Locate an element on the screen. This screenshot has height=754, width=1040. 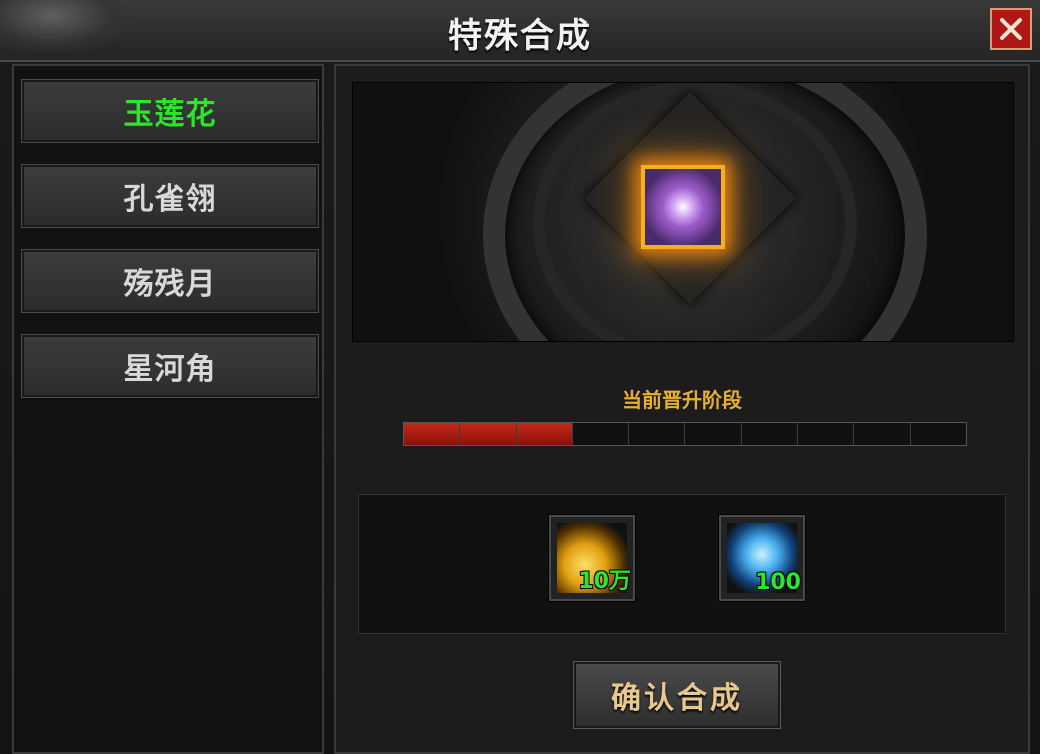
close-button is located at coordinates (1011, 29).